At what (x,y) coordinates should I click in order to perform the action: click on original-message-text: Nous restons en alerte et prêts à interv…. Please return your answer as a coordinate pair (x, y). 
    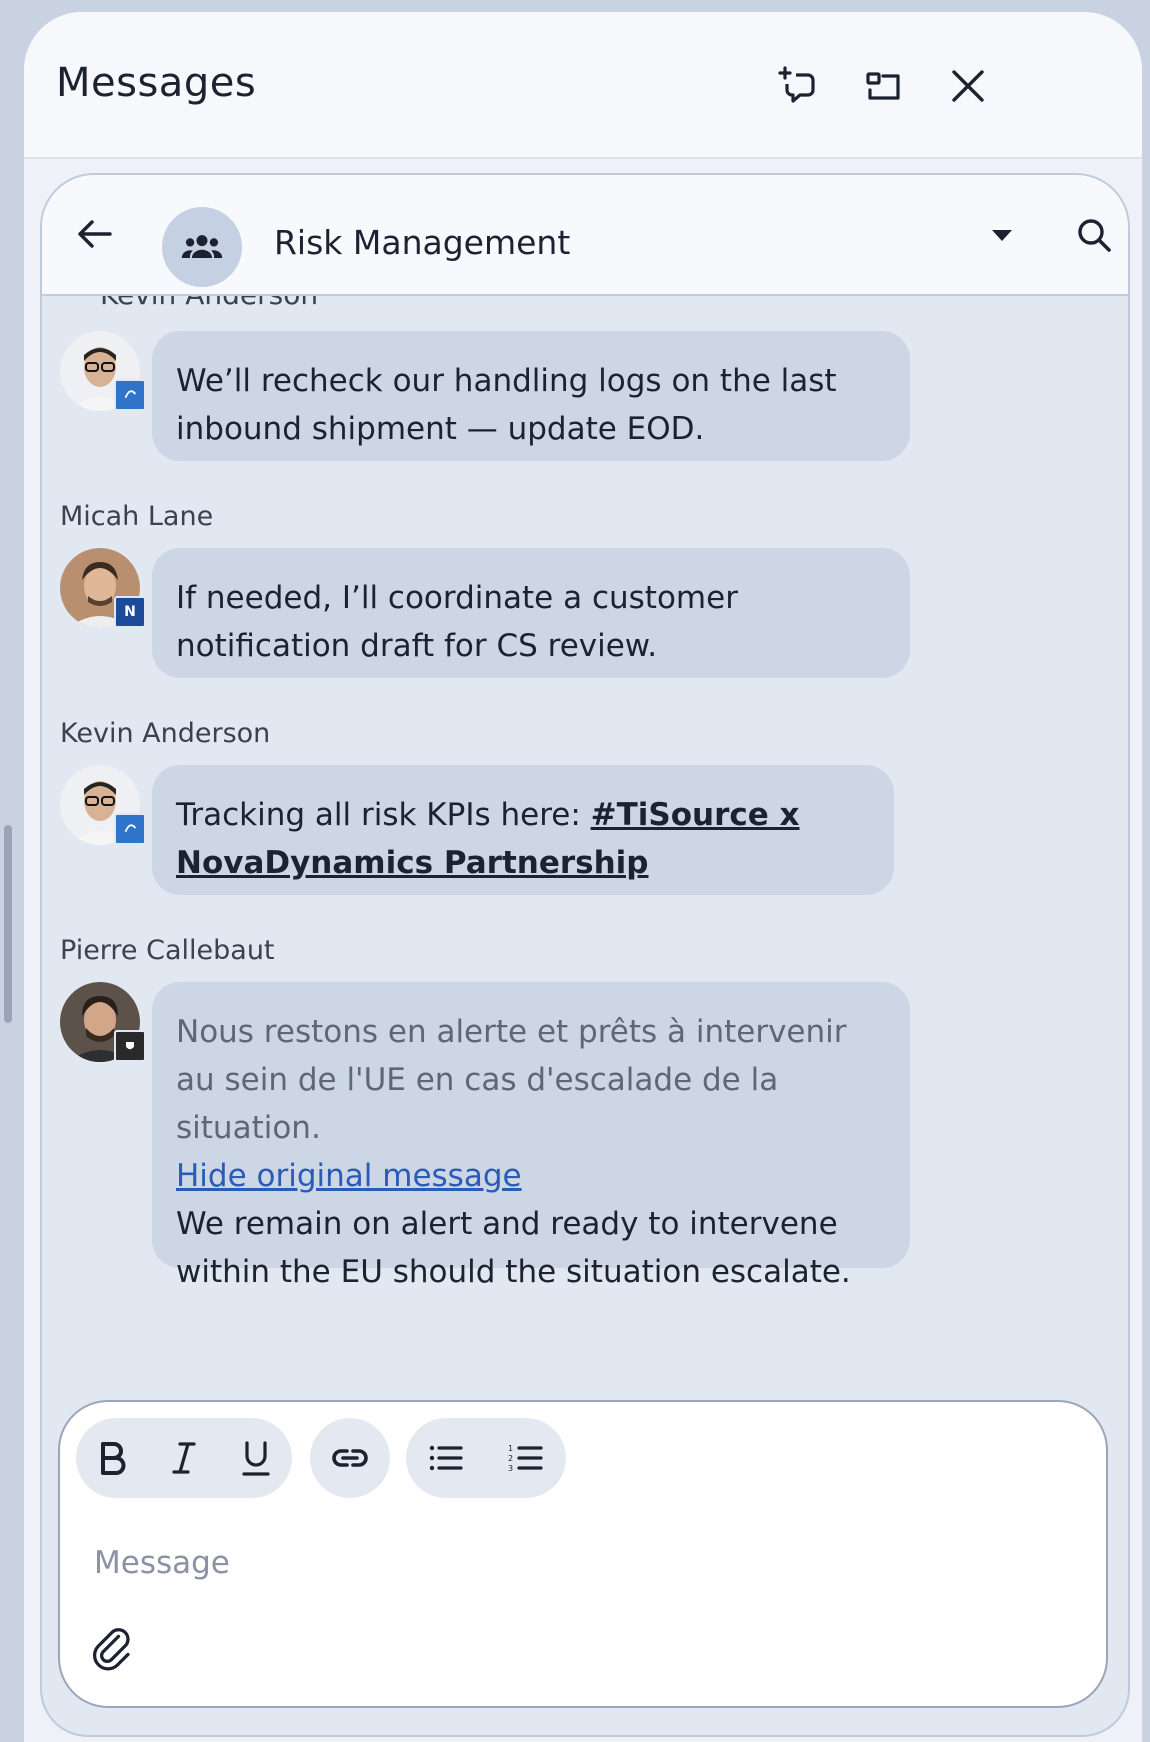
    Looking at the image, I should click on (511, 1080).